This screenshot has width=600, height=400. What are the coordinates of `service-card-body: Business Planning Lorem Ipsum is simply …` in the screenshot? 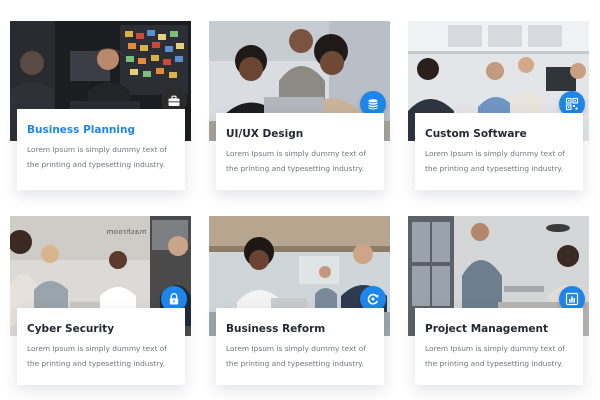 It's located at (101, 149).